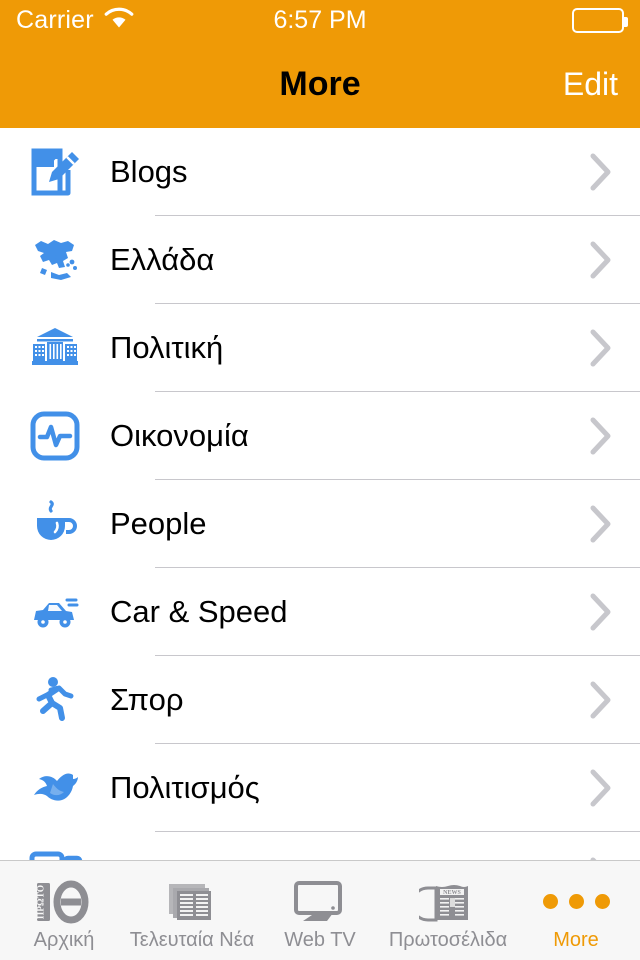 This screenshot has height=960, width=640. What do you see at coordinates (320, 172) in the screenshot?
I see `list-item-blogs: Blogs` at bounding box center [320, 172].